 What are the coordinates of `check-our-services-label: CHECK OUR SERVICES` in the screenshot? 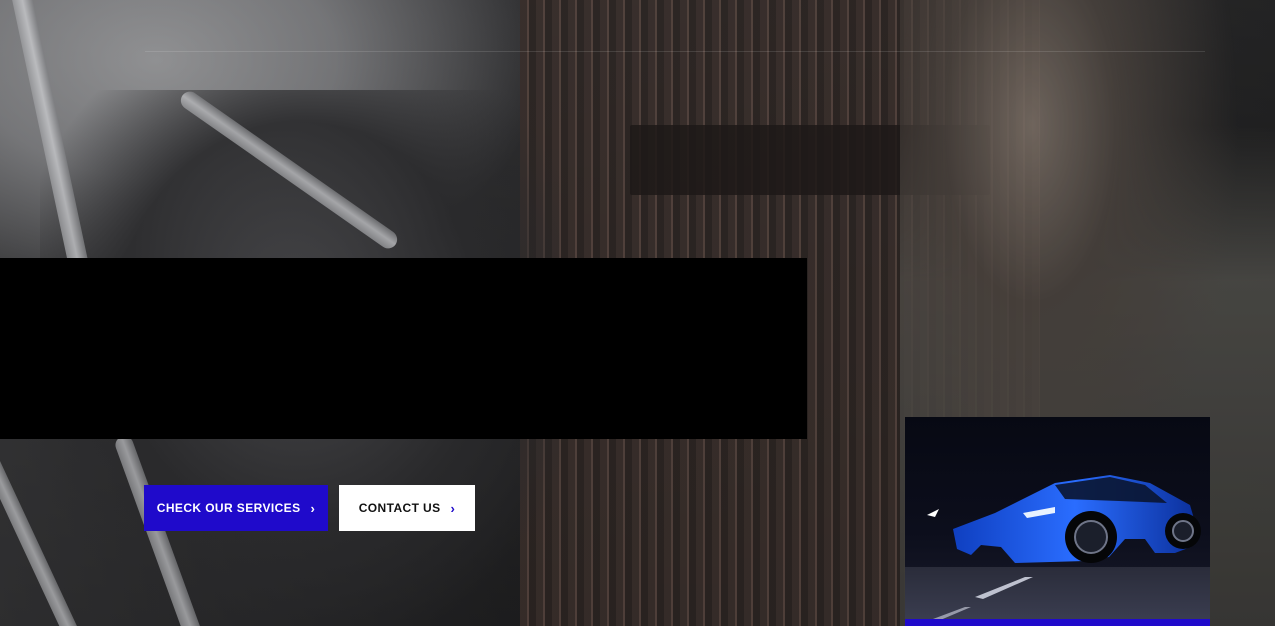 It's located at (228, 508).